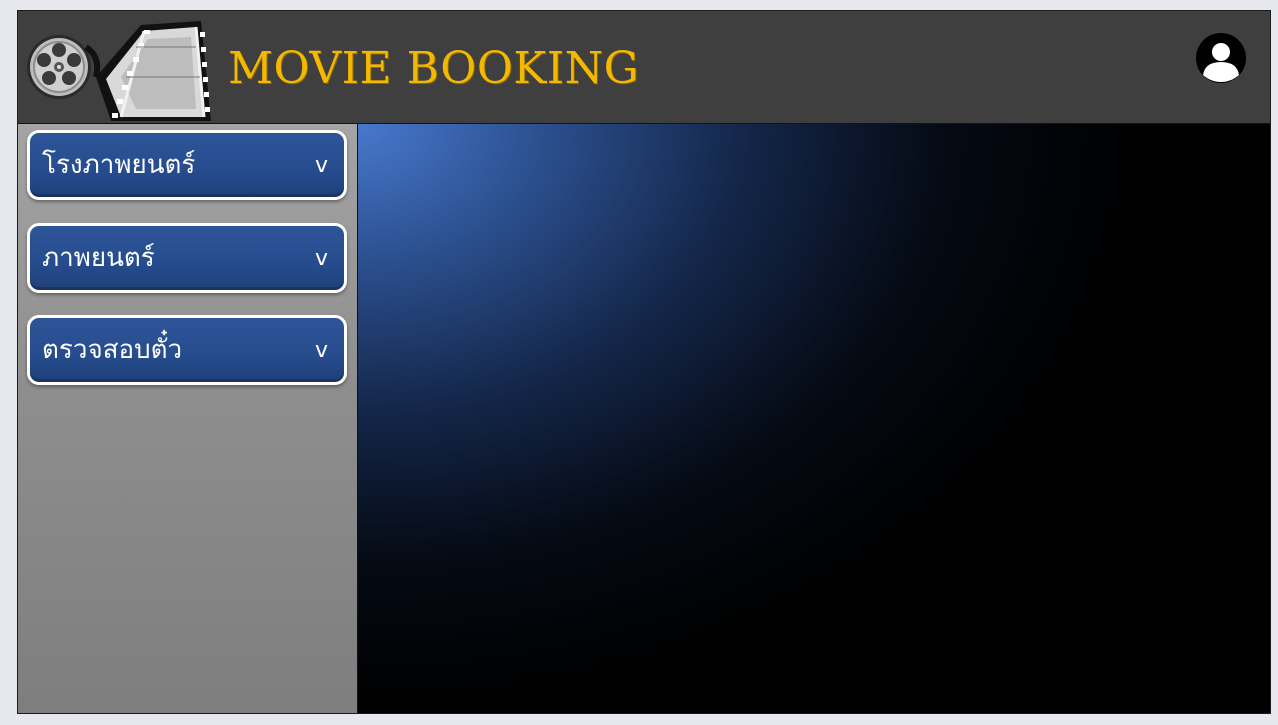 This screenshot has width=1278, height=725. What do you see at coordinates (187, 350) in the screenshot?
I see `sidebar-item-check-ticket: ตรวจสอบตั๋ว v` at bounding box center [187, 350].